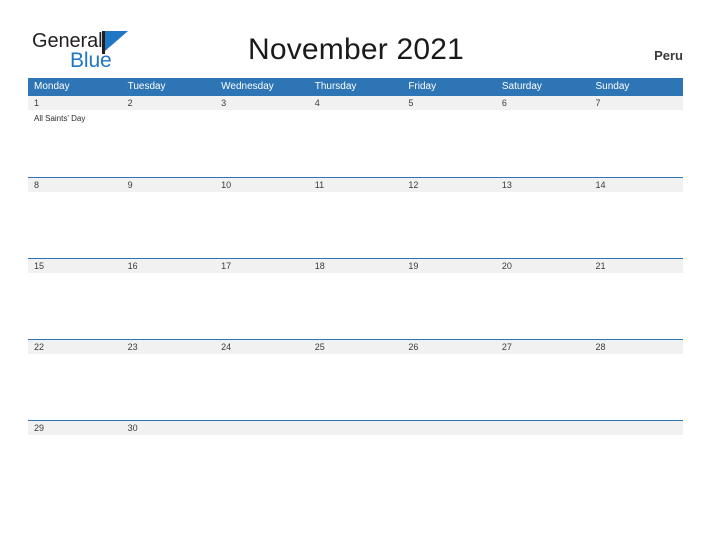 The image size is (712, 550). What do you see at coordinates (224, 103) in the screenshot?
I see `day-number: 3` at bounding box center [224, 103].